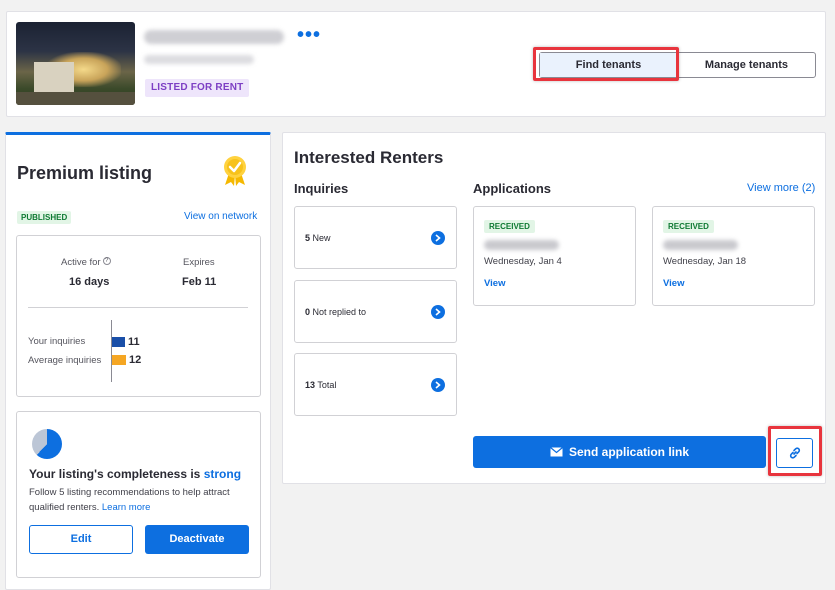 This screenshot has height=590, width=835. Describe the element at coordinates (75, 63) in the screenshot. I see `property-photo` at that location.